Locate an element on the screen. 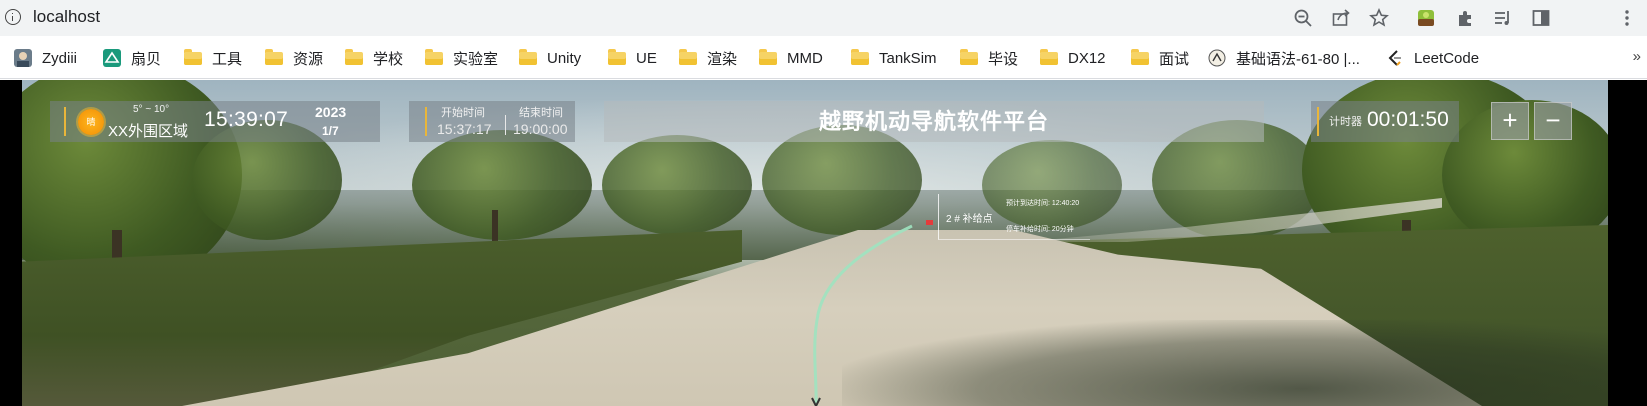 This screenshot has width=1647, height=406. bookmark-folder-resources: 资源 is located at coordinates (294, 58).